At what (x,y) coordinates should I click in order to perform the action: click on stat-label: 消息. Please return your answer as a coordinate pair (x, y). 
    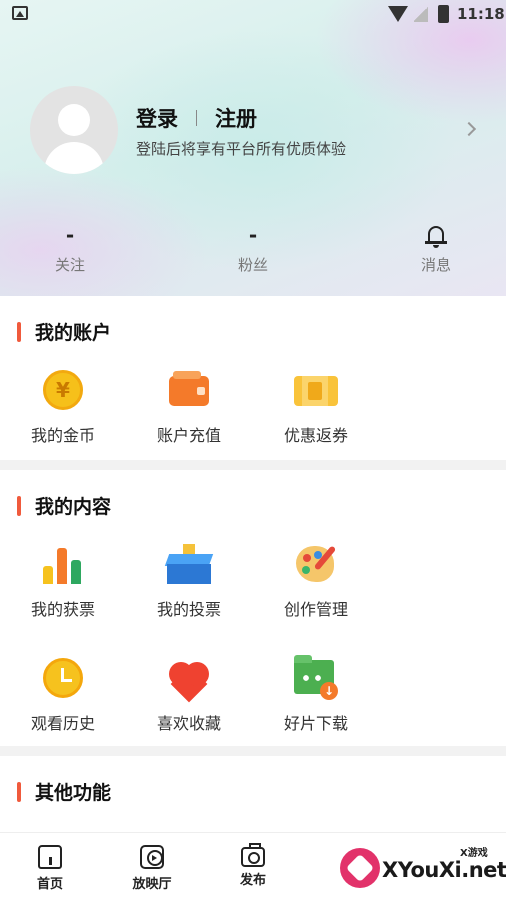
    Looking at the image, I should click on (435, 265).